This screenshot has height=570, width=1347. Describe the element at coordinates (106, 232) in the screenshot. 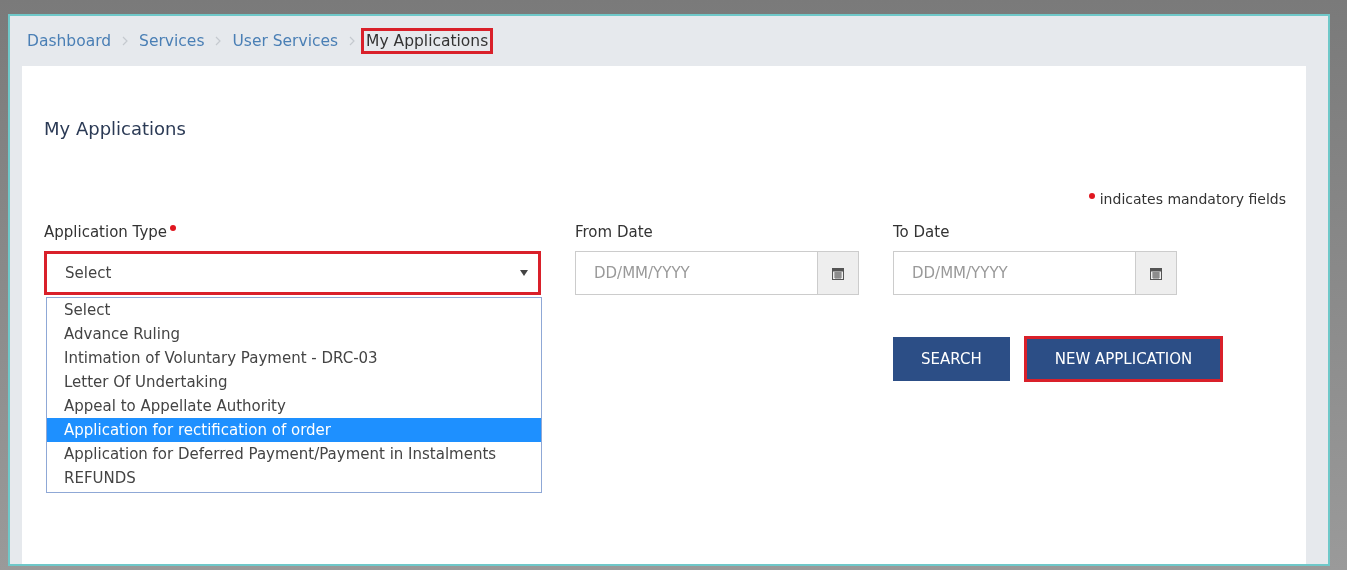

I see `field-label: Application Type` at that location.